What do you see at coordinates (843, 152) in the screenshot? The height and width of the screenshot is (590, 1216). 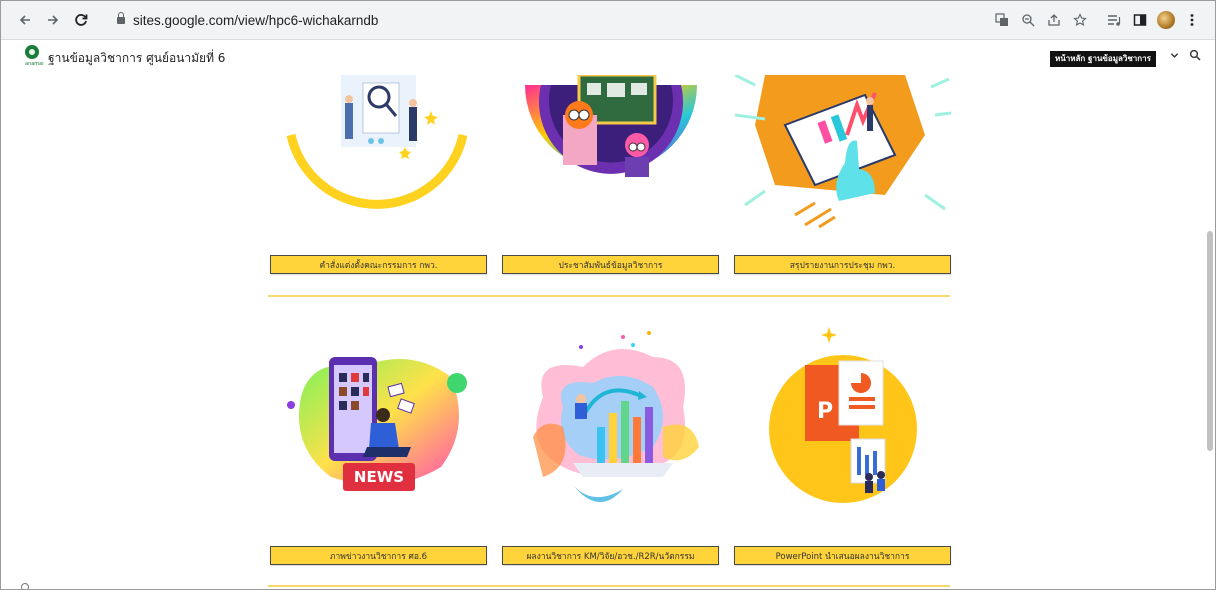 I see `laptop-report-illustration` at bounding box center [843, 152].